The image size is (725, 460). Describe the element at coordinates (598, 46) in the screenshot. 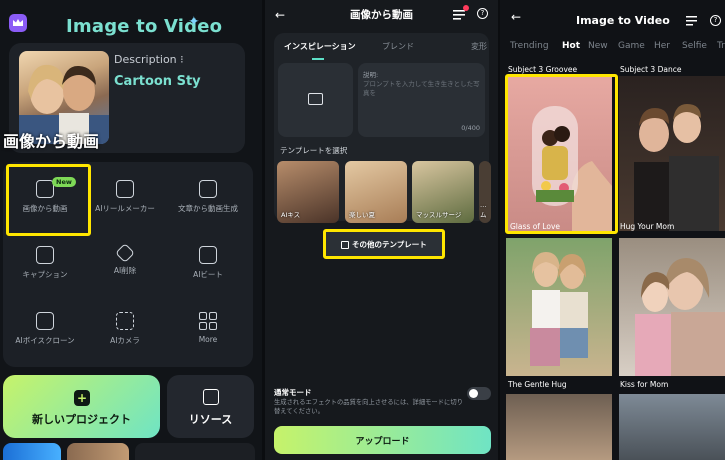

I see `category-new: New` at that location.